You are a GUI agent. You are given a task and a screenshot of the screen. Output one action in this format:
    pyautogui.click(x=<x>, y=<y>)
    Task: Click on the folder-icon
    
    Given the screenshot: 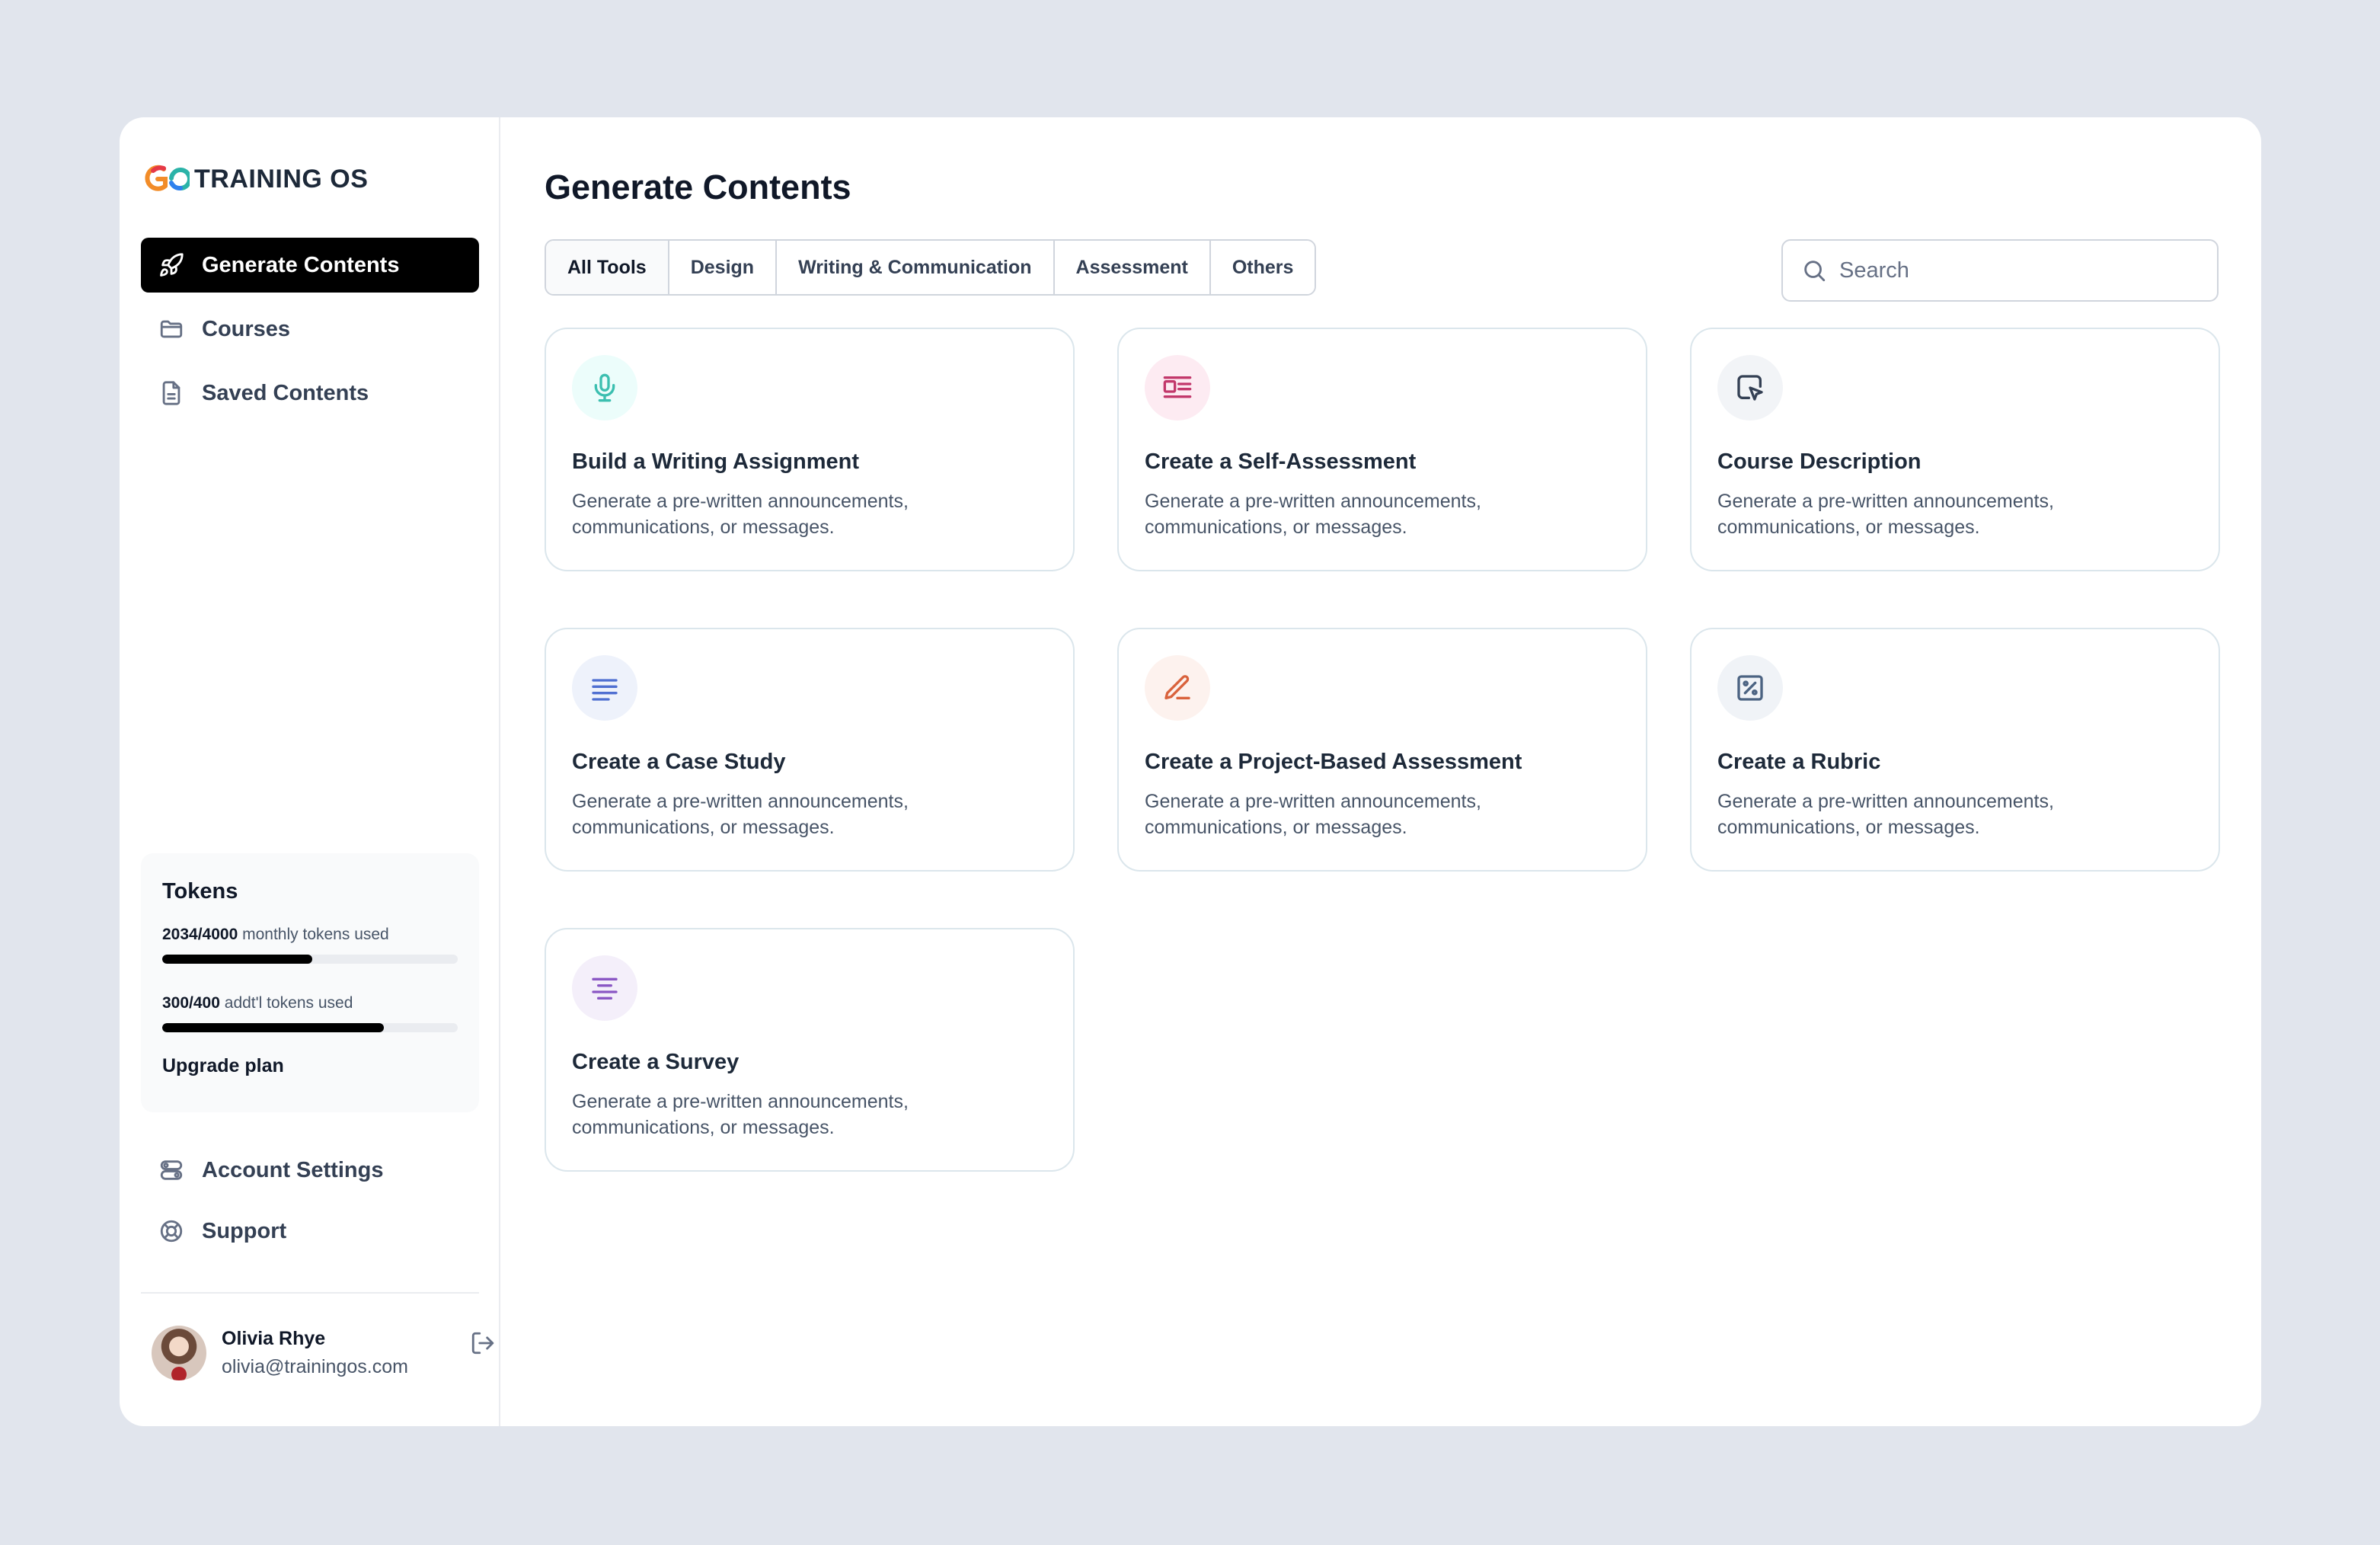 What is the action you would take?
    pyautogui.click(x=172, y=329)
    